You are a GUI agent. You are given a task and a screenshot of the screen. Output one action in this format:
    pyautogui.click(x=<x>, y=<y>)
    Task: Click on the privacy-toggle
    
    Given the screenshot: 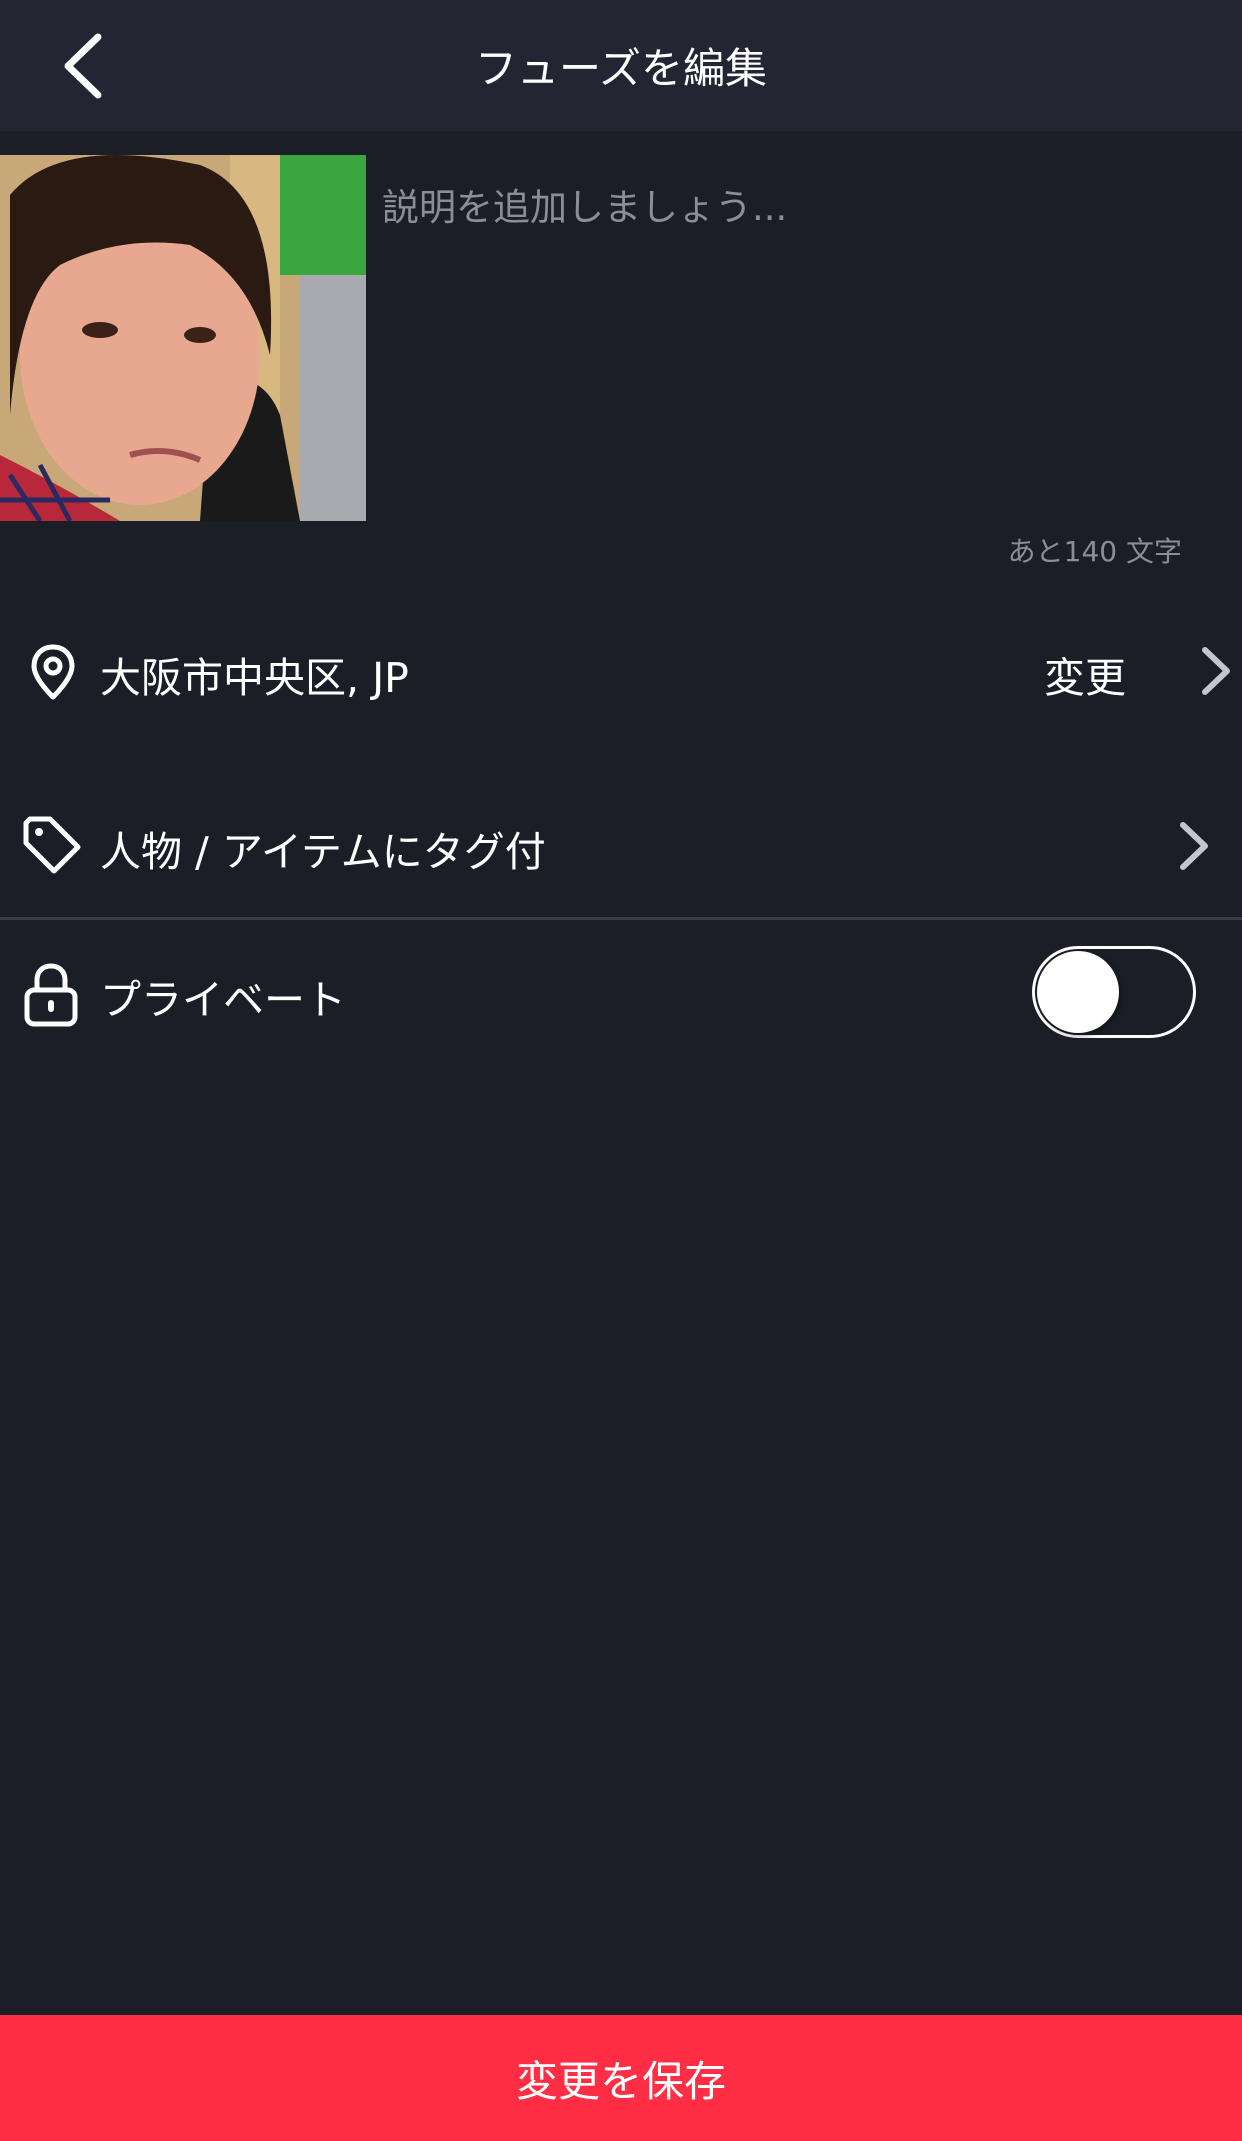 What is the action you would take?
    pyautogui.click(x=1114, y=992)
    